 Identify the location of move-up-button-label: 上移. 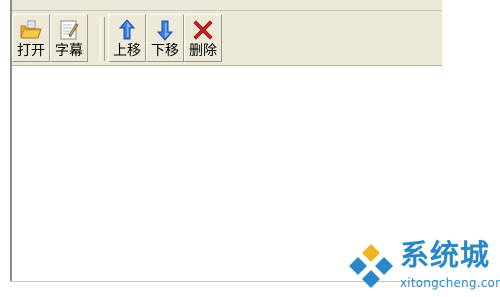
(127, 51).